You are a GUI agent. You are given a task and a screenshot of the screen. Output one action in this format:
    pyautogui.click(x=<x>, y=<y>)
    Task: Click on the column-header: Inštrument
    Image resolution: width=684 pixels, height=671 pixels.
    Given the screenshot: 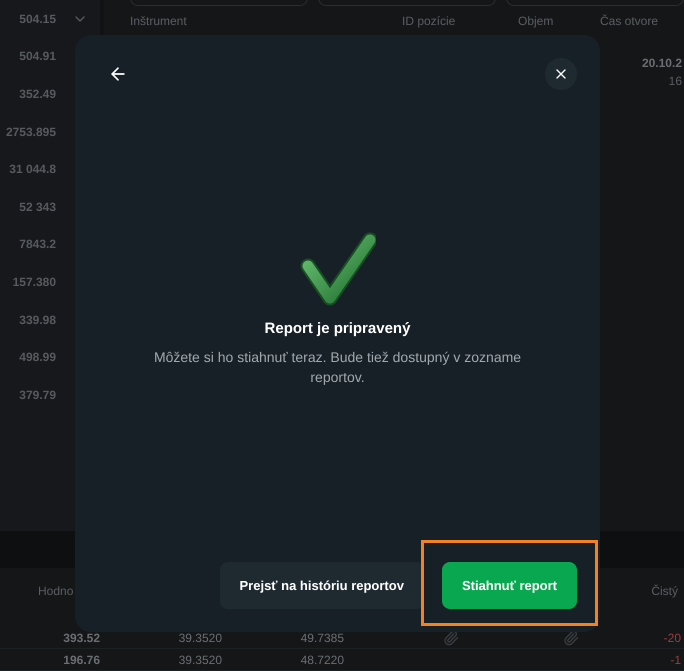 What is the action you would take?
    pyautogui.click(x=159, y=21)
    